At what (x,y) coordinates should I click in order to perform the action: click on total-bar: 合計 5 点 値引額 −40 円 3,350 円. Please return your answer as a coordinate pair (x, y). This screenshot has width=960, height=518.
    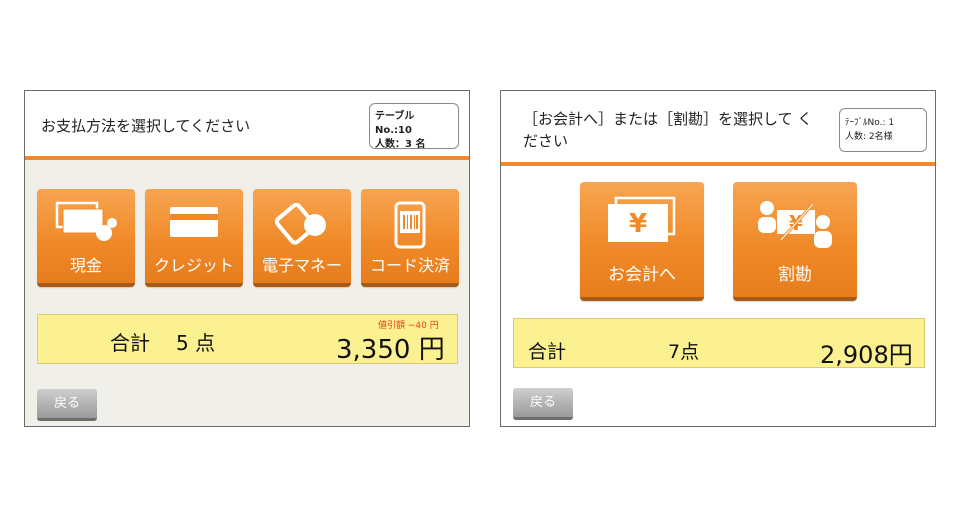
    Looking at the image, I should click on (247, 339).